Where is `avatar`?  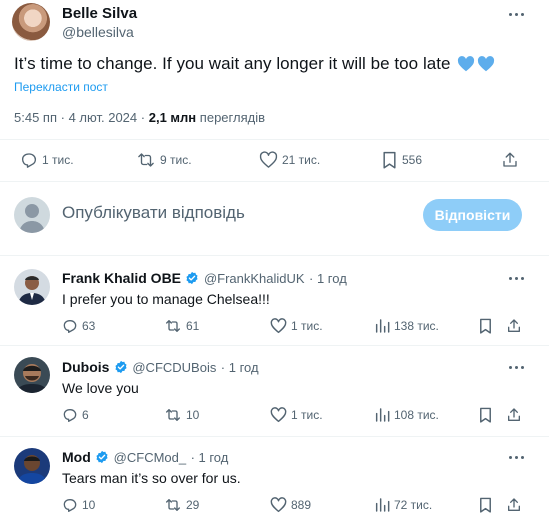 avatar is located at coordinates (32, 215).